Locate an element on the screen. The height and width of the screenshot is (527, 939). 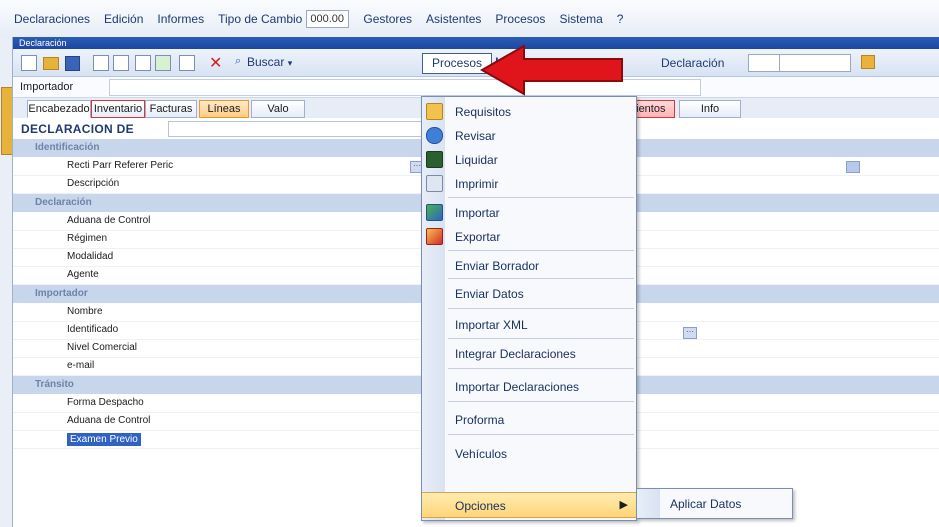
edit-icon is located at coordinates (101, 63).